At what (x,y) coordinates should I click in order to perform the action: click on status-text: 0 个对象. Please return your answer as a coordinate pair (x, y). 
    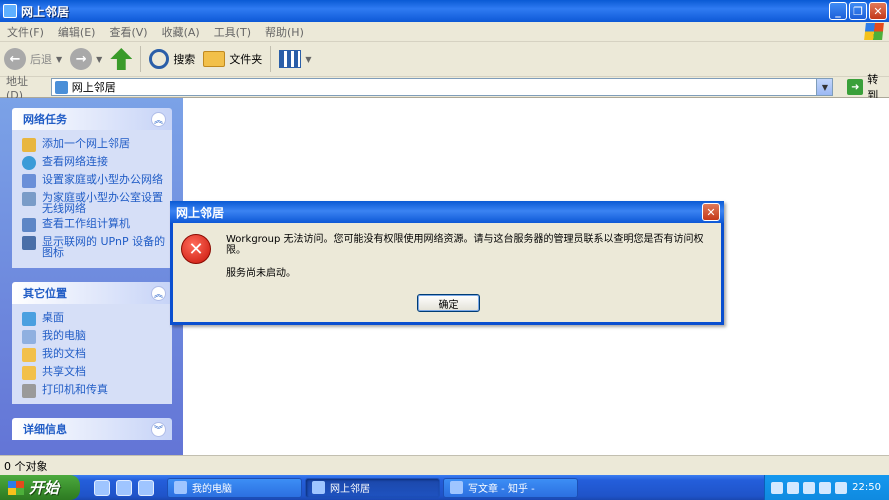
    Looking at the image, I should click on (26, 466).